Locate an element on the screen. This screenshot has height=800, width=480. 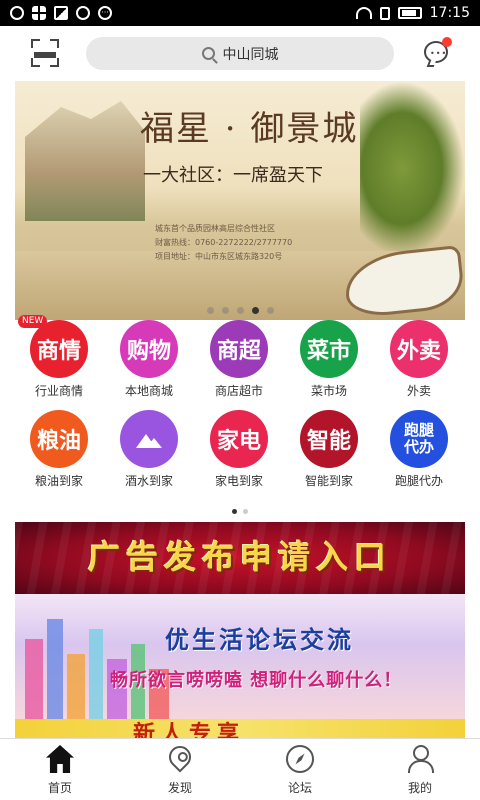
chat-dots: ••• is located at coordinates (439, 53).